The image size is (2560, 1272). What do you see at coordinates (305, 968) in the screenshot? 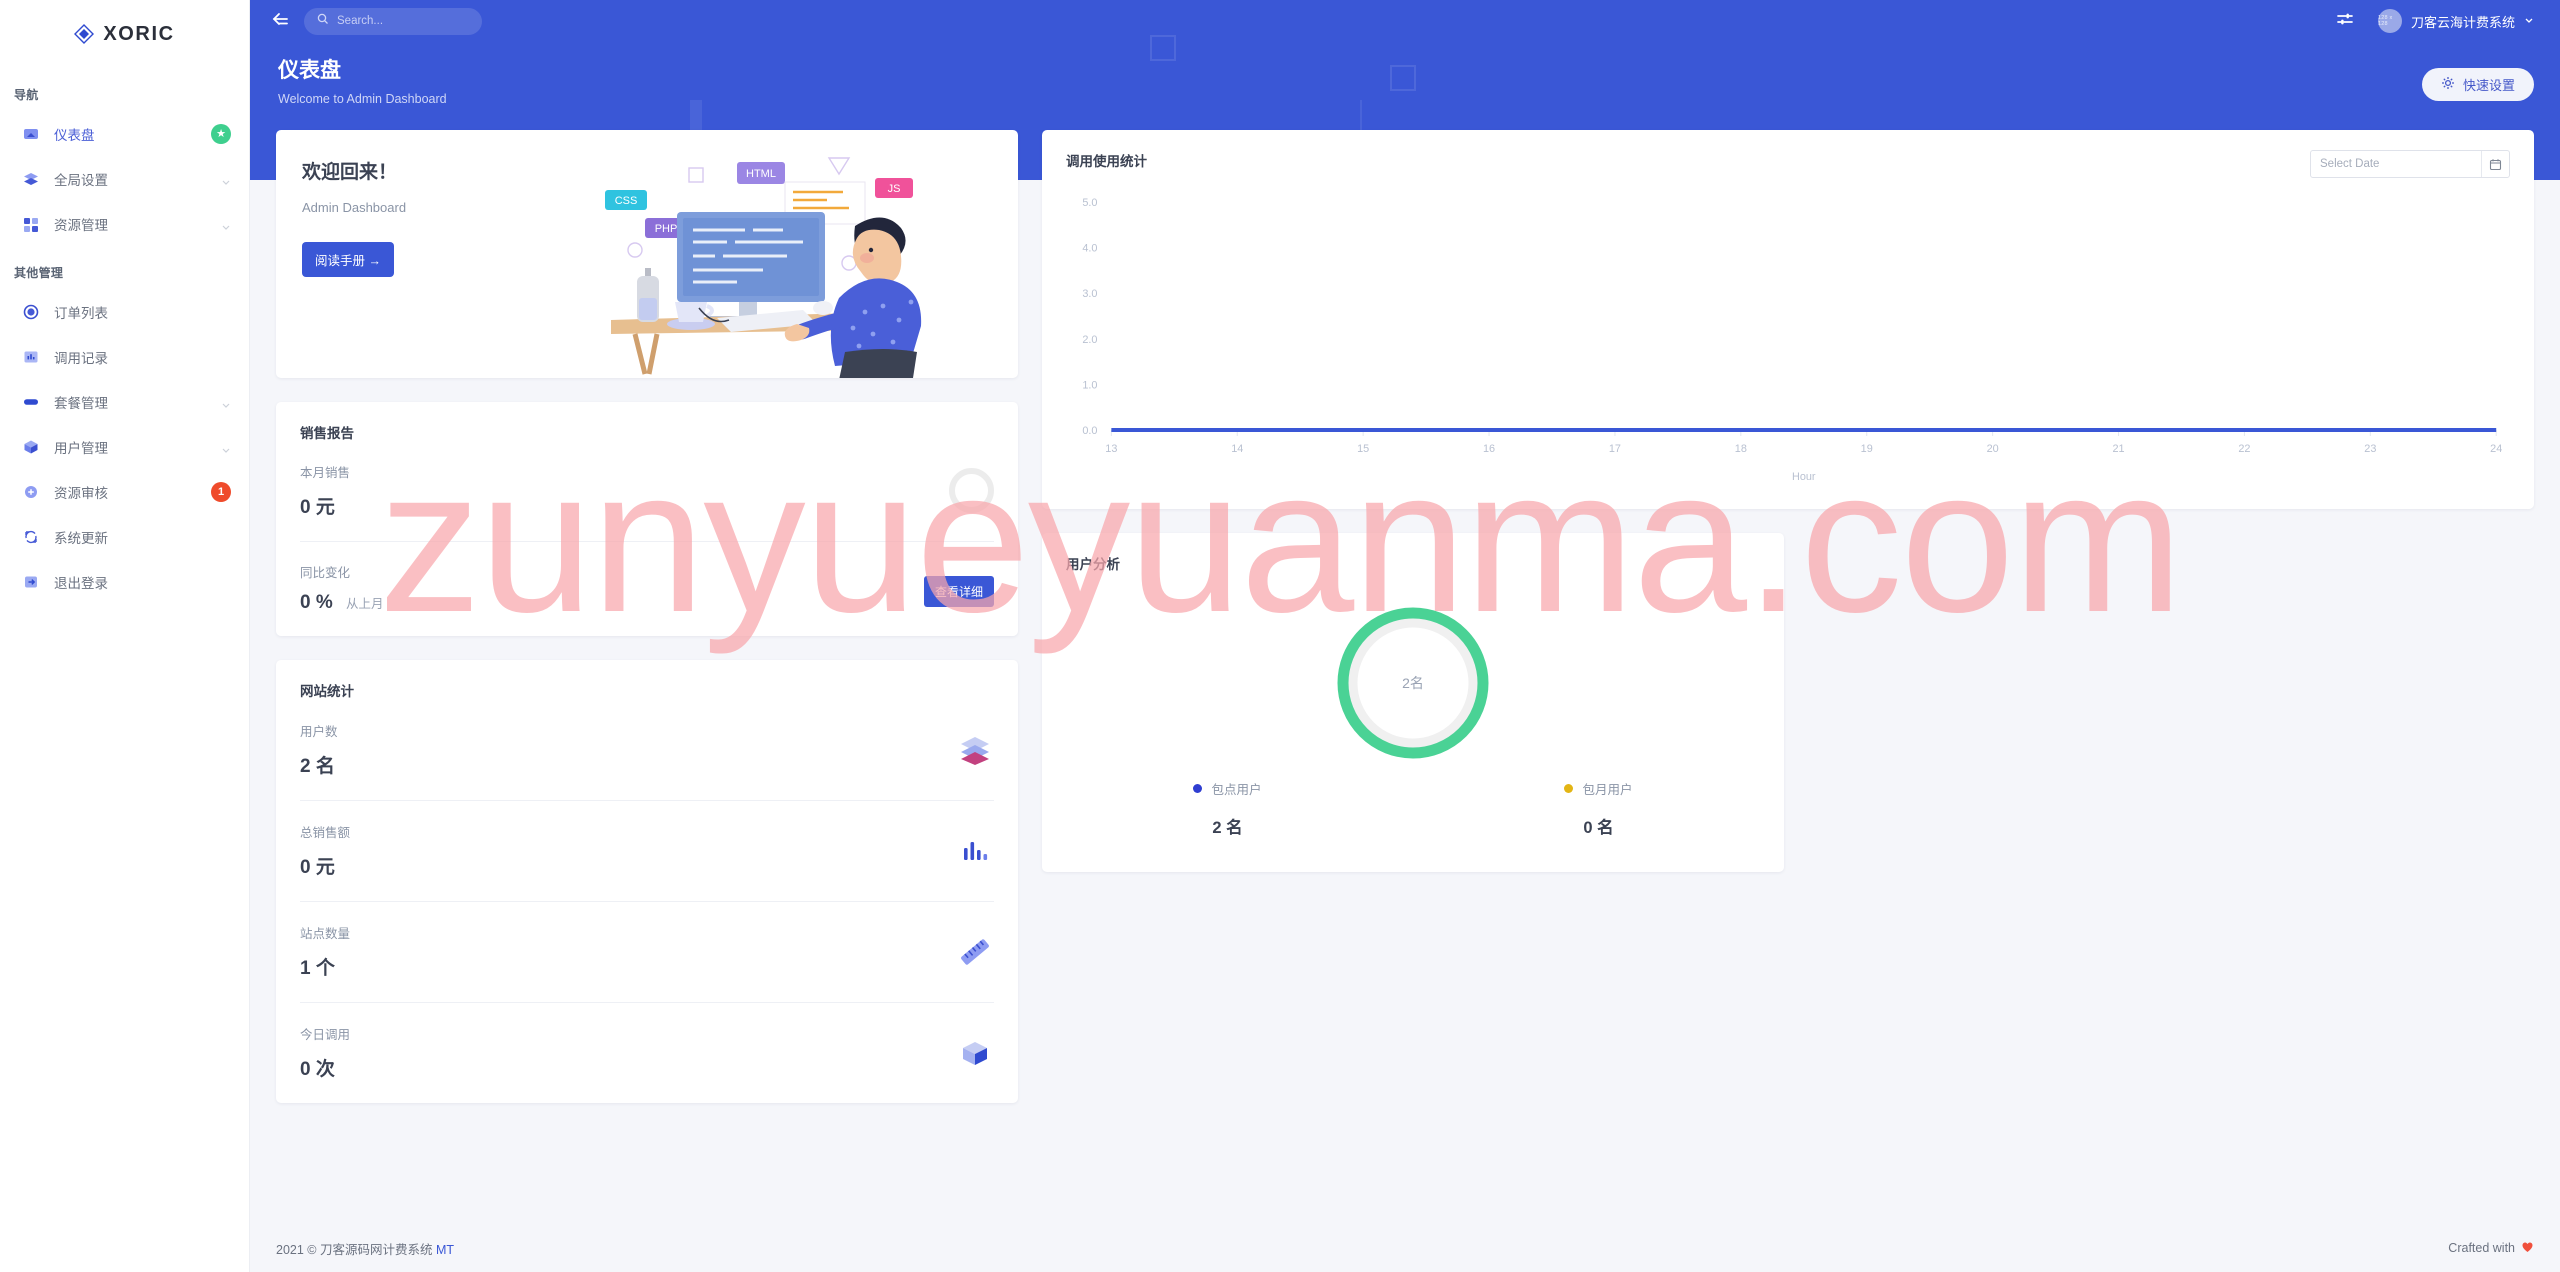
I see `stat-number: 1` at bounding box center [305, 968].